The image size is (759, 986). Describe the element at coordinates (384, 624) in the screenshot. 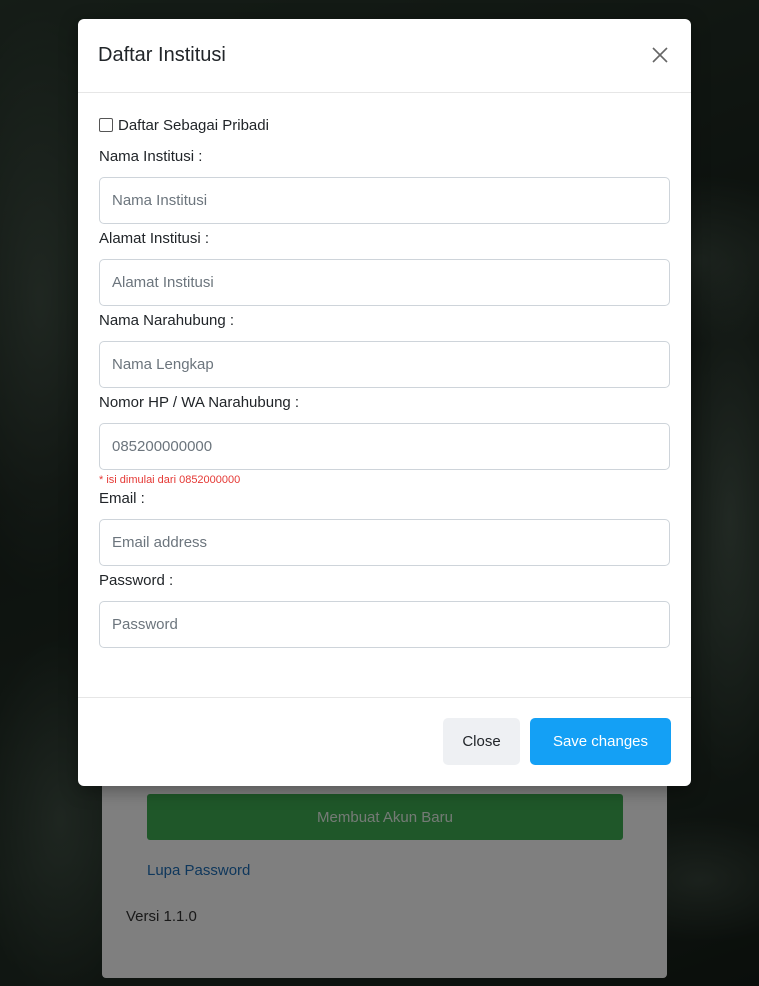

I see `password-input: Password` at that location.